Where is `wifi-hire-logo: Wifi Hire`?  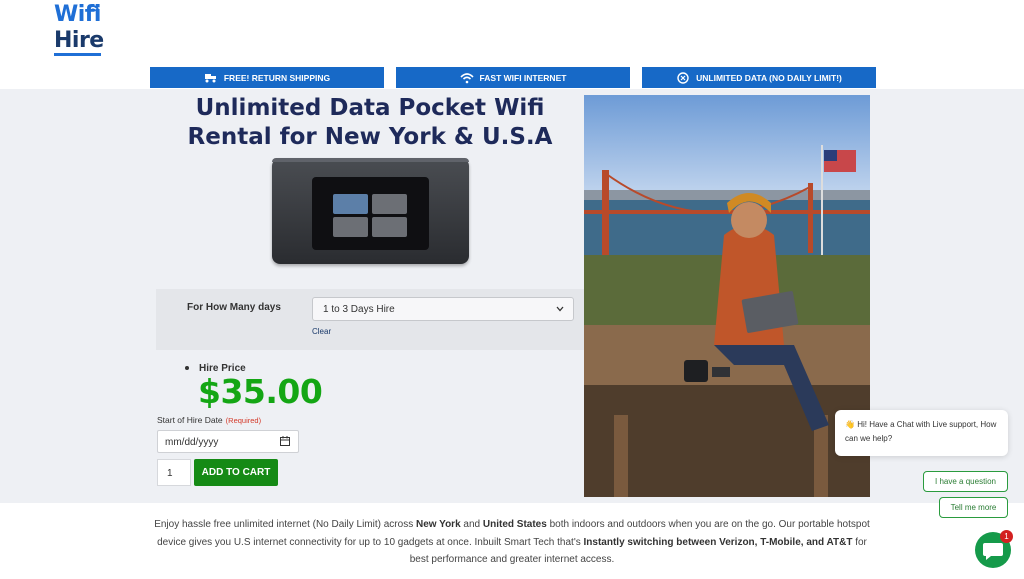 wifi-hire-logo: Wifi Hire is located at coordinates (79, 29).